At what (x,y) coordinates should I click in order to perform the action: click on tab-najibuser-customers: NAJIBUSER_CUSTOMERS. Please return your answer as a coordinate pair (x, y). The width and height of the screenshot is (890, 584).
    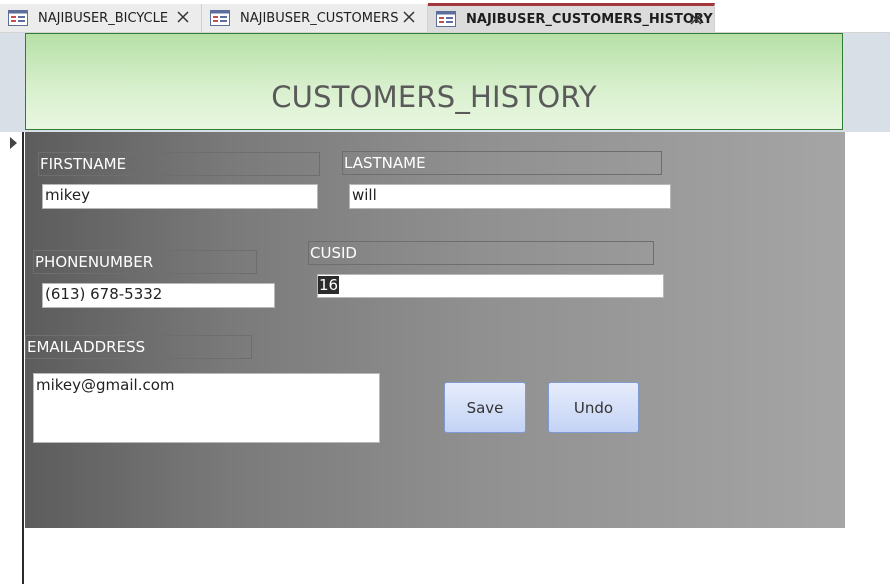
    Looking at the image, I should click on (315, 18).